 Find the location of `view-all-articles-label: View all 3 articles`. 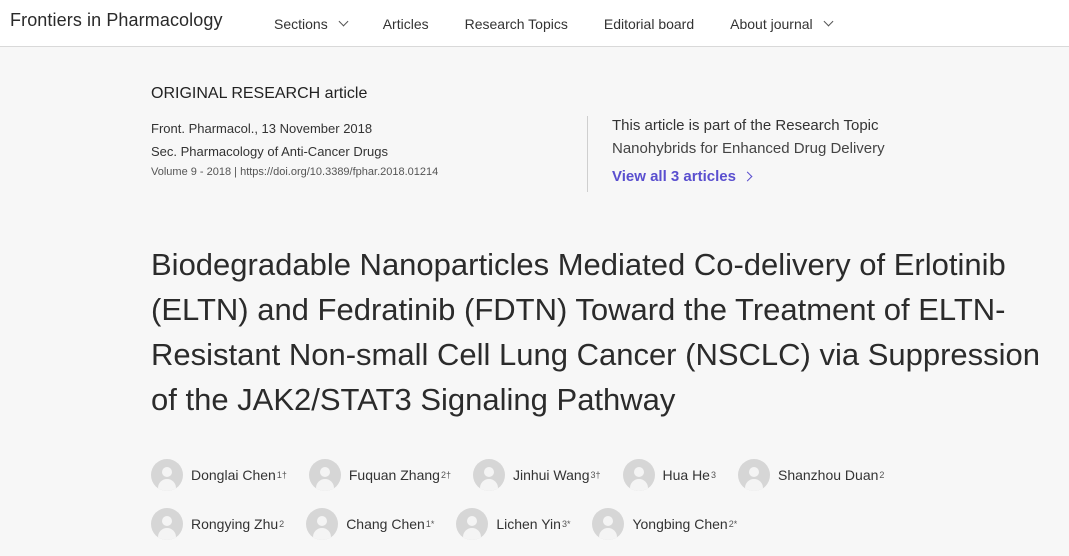

view-all-articles-label: View all 3 articles is located at coordinates (674, 176).